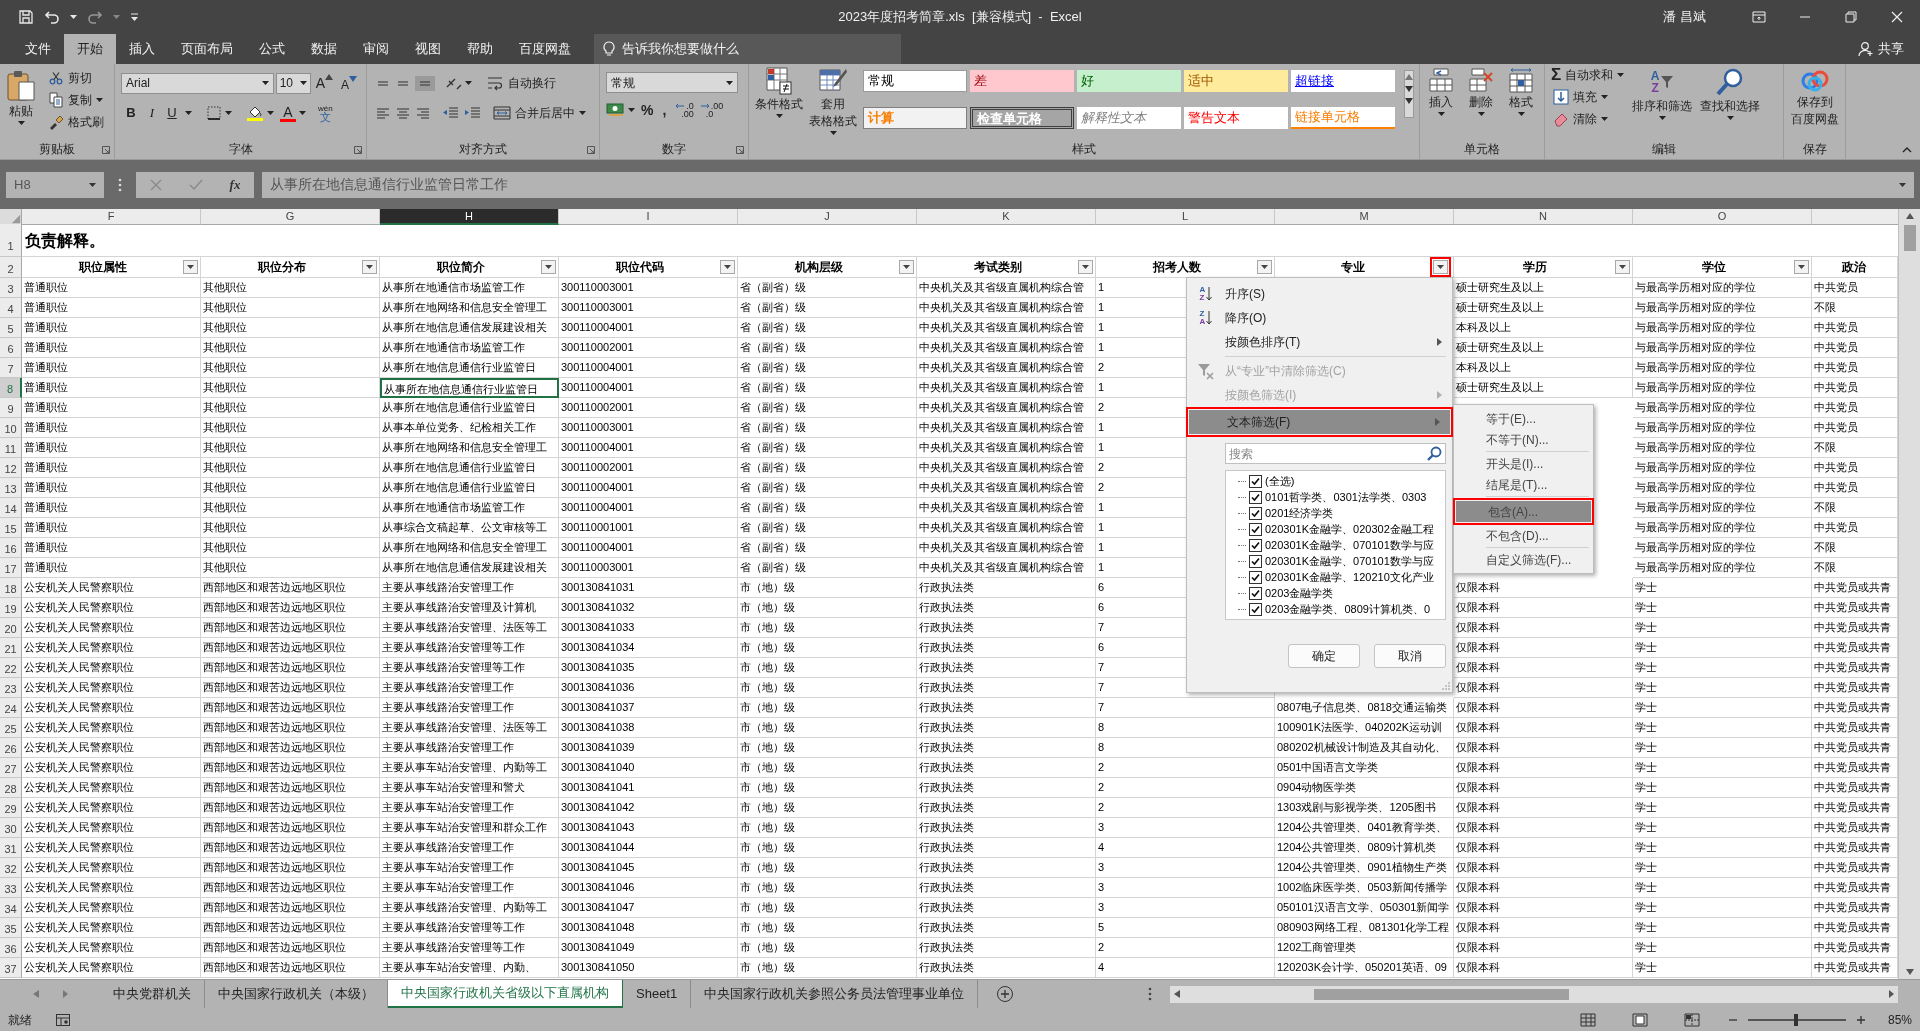 This screenshot has height=1031, width=1920. Describe the element at coordinates (11, 448) in the screenshot. I see `row-header: 11` at that location.